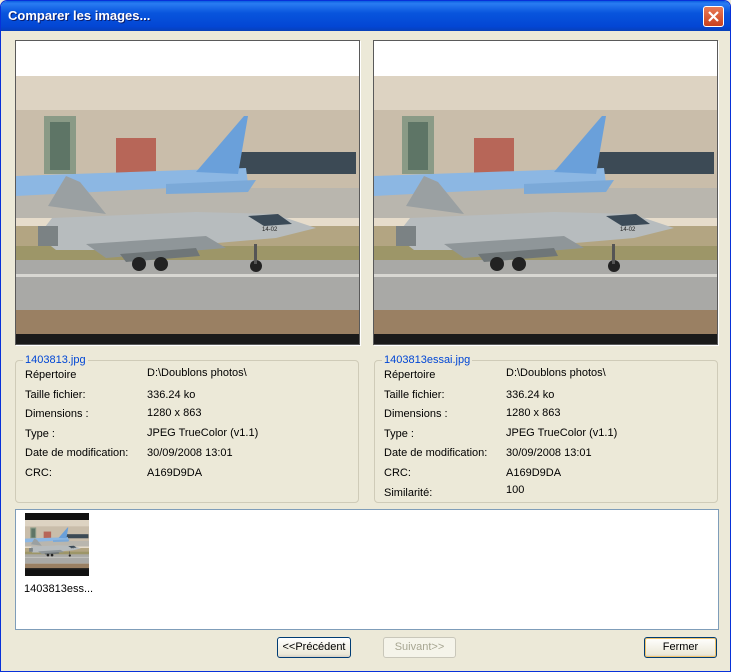  Describe the element at coordinates (515, 490) in the screenshot. I see `right-value-similarity: 100` at that location.